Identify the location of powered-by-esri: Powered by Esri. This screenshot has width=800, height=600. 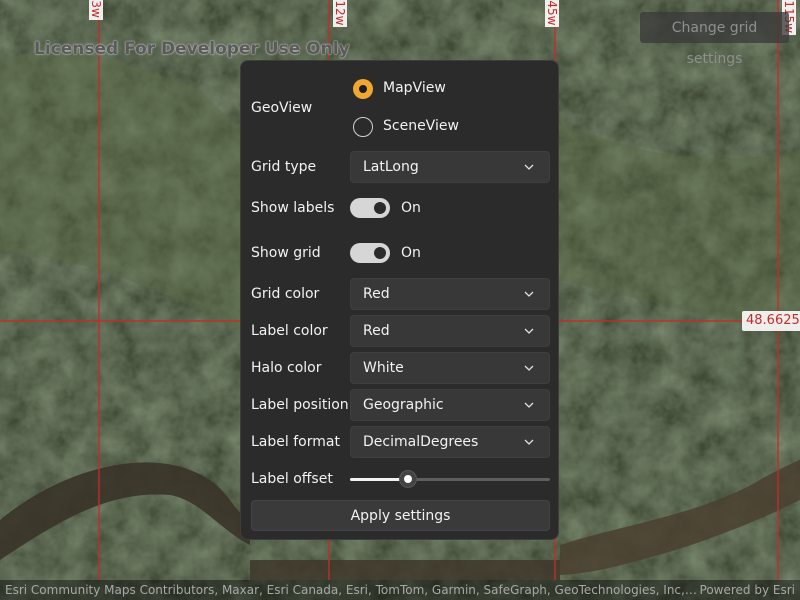
(747, 590).